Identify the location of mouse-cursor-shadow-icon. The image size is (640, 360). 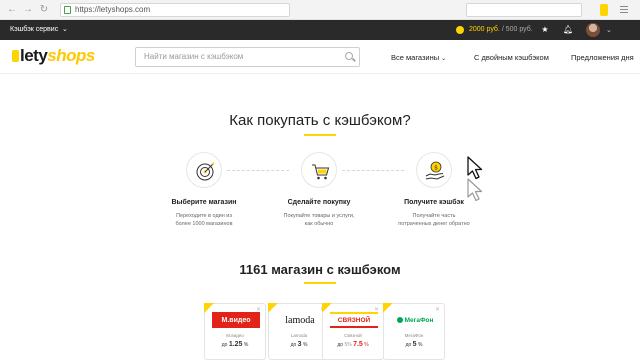
(475, 190).